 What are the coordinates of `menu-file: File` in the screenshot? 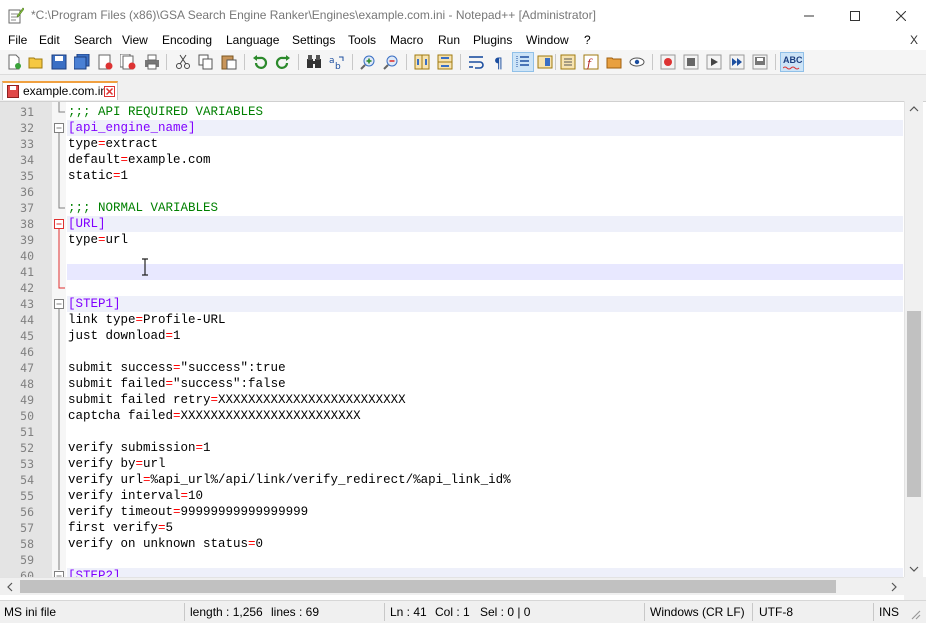 It's located at (17, 40).